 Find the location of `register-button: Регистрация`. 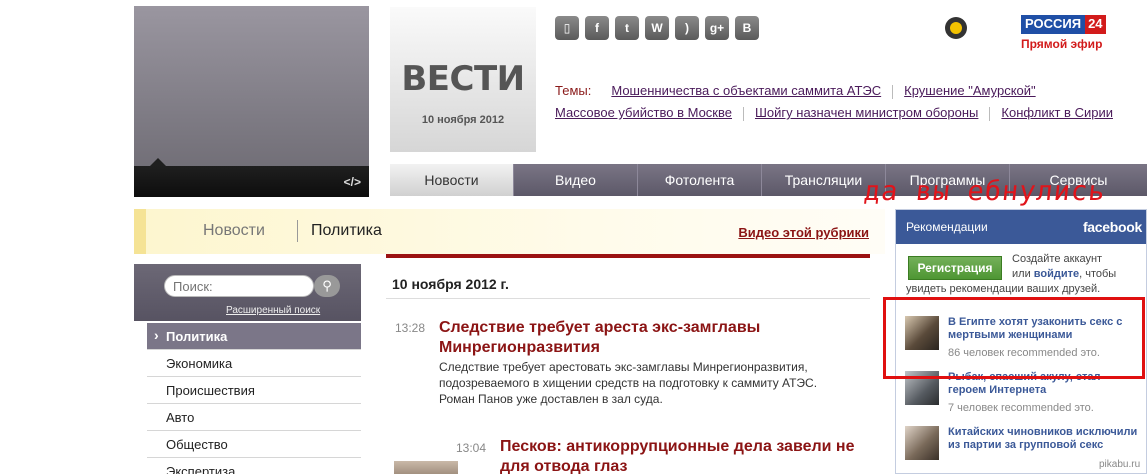

register-button: Регистрация is located at coordinates (955, 268).